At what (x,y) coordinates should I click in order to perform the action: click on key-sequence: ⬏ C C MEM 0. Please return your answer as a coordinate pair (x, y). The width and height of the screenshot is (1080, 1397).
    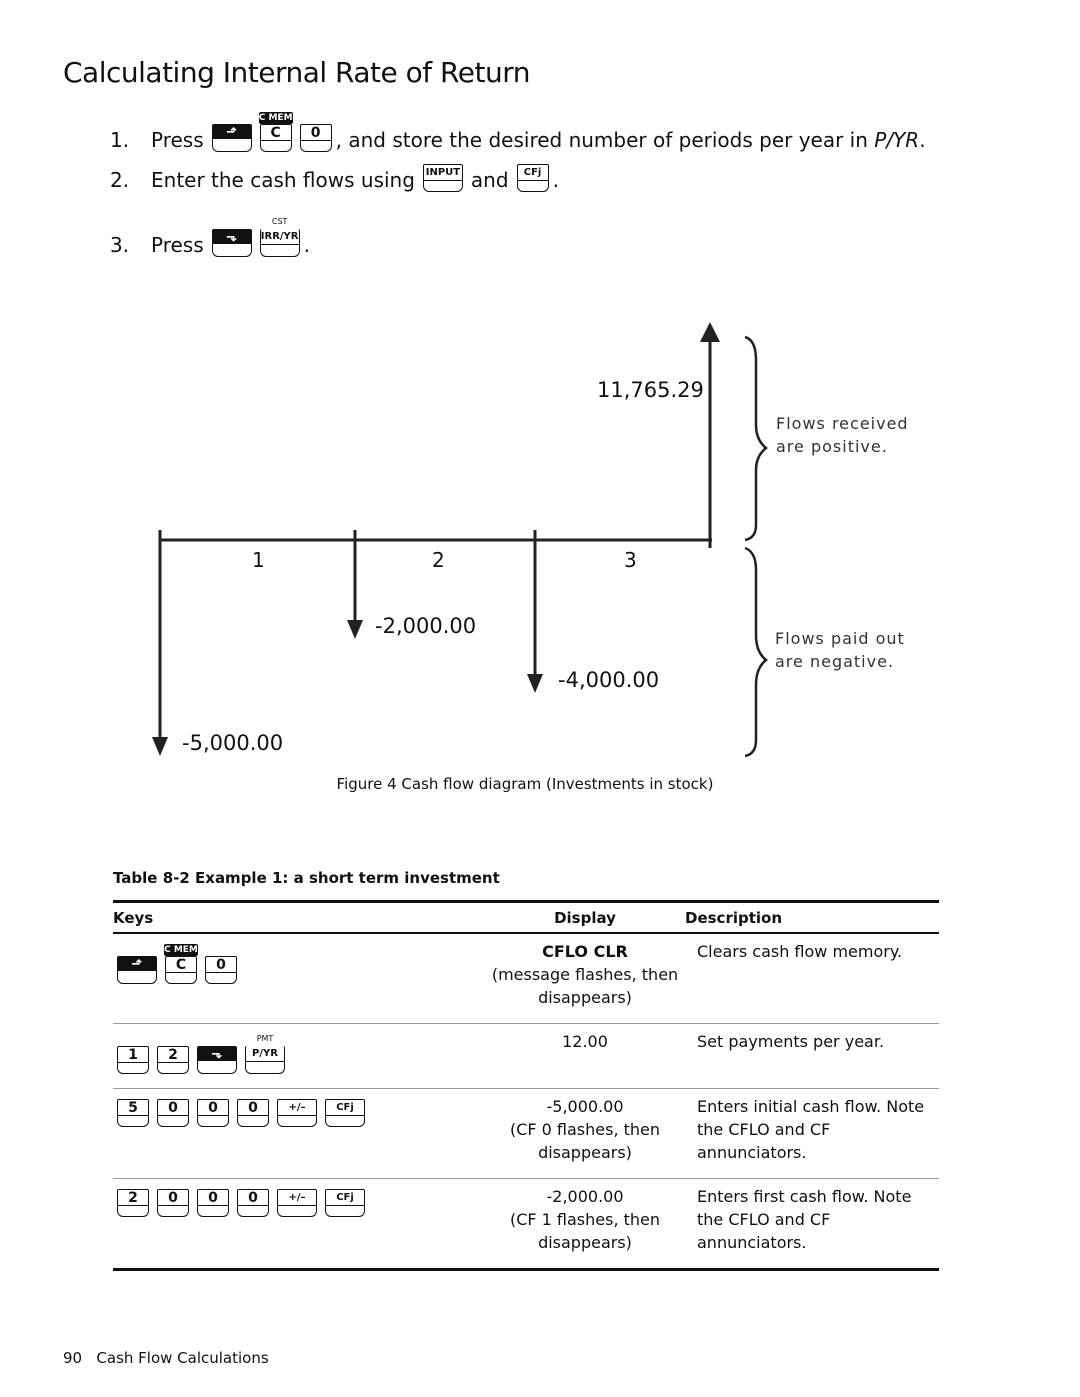
    Looking at the image, I should click on (271, 132).